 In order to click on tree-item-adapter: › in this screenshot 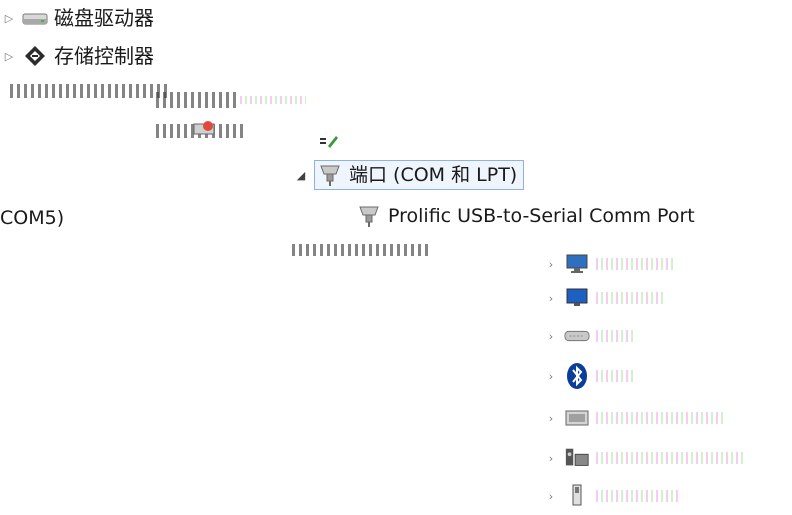, I will do `click(635, 418)`.